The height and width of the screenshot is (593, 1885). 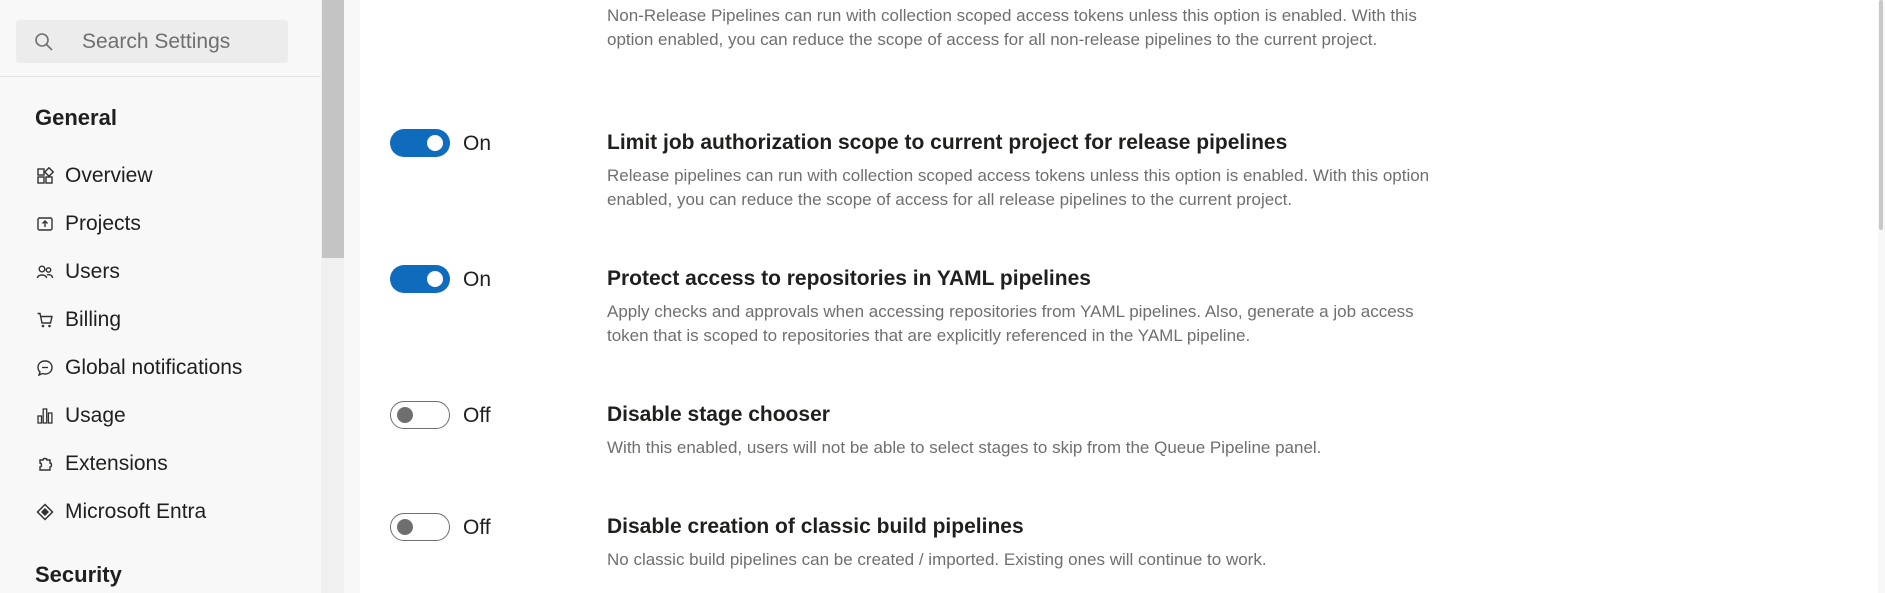 I want to click on sidebar-item-label: Global notifications, so click(x=154, y=367).